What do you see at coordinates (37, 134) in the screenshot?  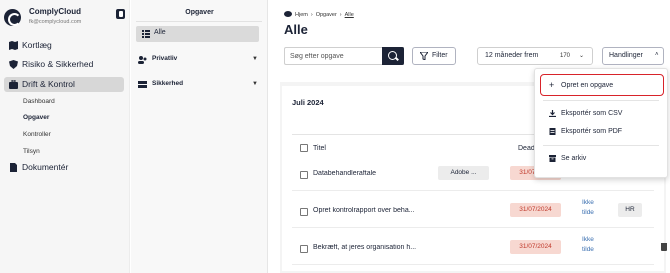 I see `sidebar-subitem-kontroller: Kontroller` at bounding box center [37, 134].